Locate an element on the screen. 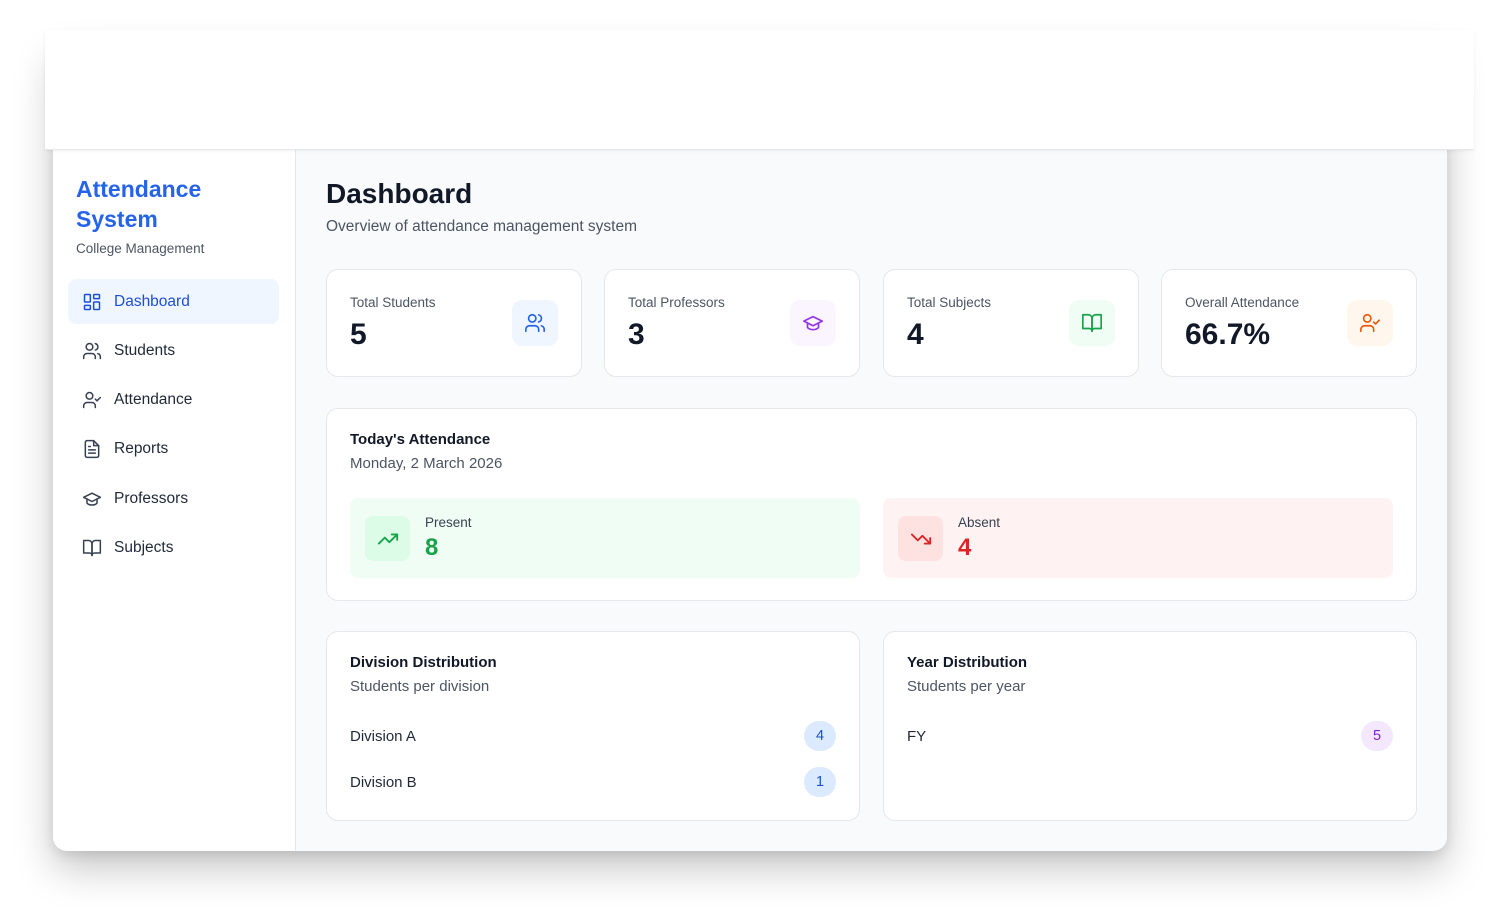 The image size is (1500, 921). section-title: Division Distribution is located at coordinates (423, 662).